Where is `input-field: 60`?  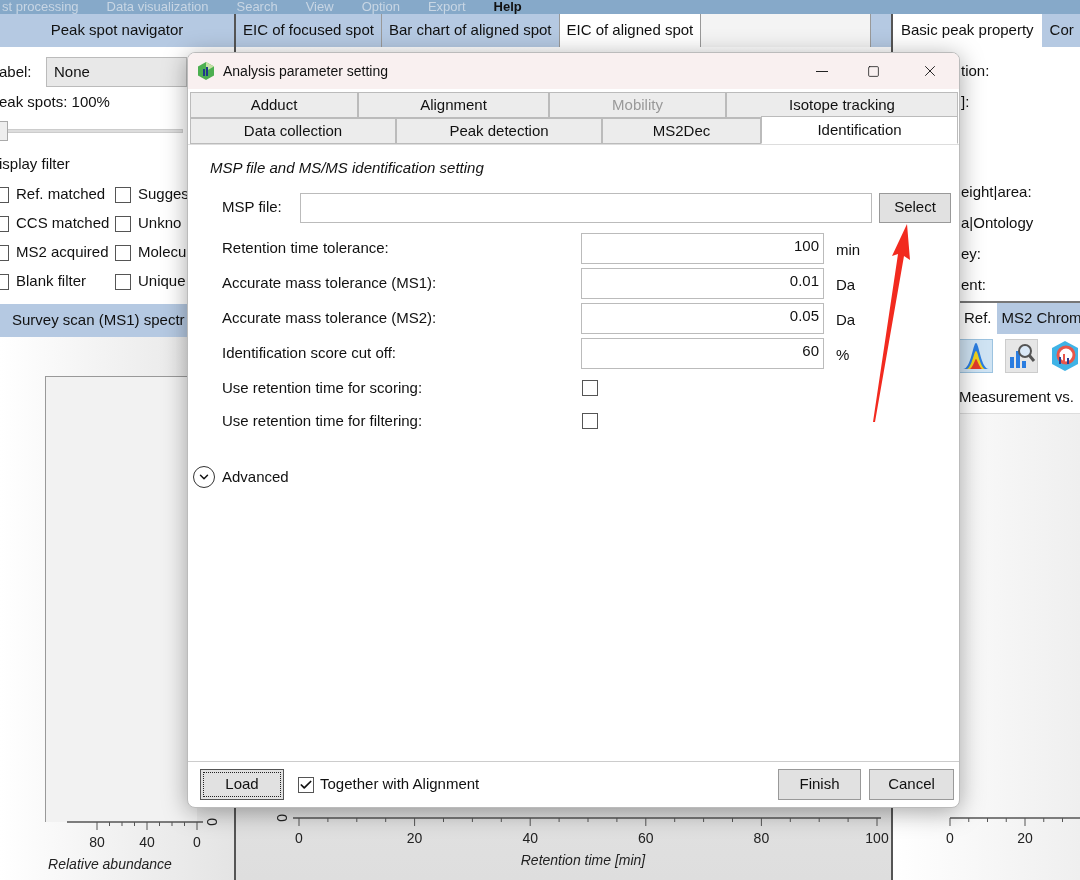
input-field: 60 is located at coordinates (702, 353).